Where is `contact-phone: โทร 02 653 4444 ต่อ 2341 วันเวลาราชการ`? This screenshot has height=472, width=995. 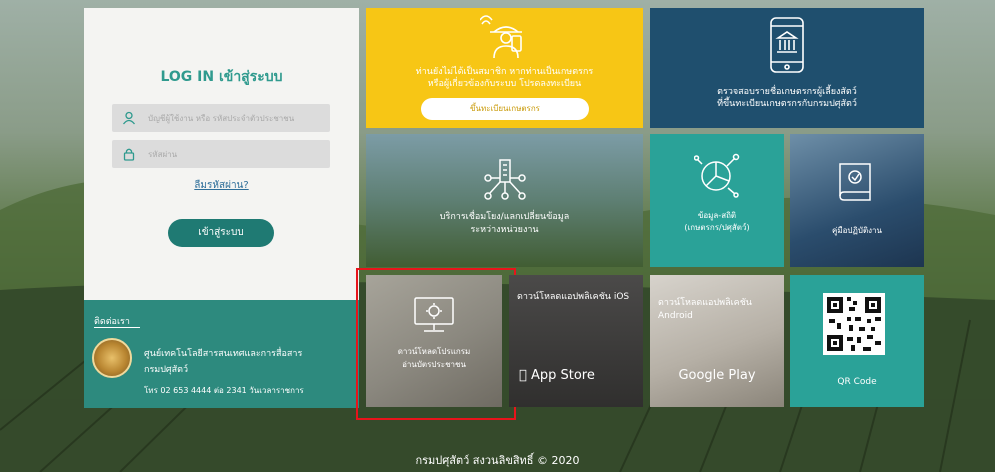
contact-phone: โทร 02 653 4444 ต่อ 2341 วันเวลาราชการ is located at coordinates (224, 390).